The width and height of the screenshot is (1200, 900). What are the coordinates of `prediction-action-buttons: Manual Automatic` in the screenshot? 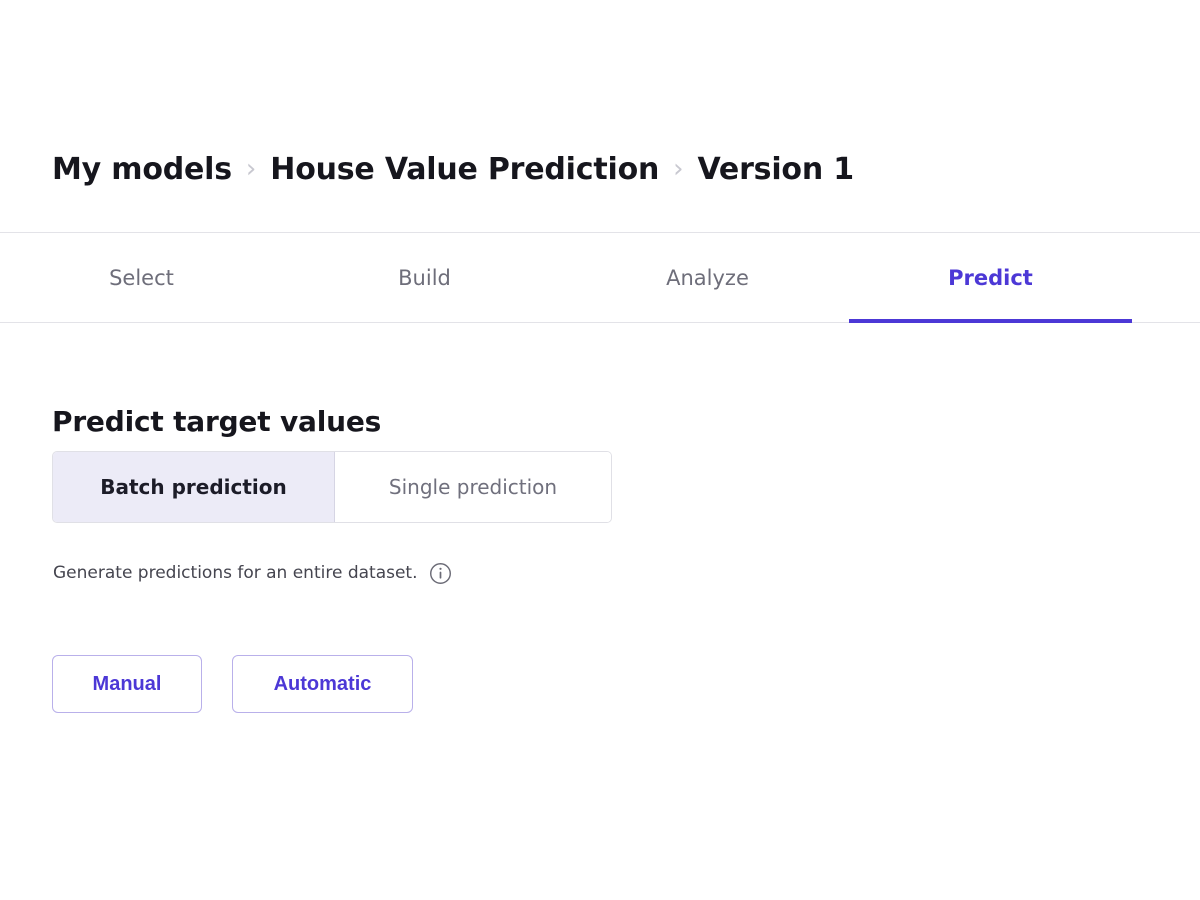 It's located at (232, 684).